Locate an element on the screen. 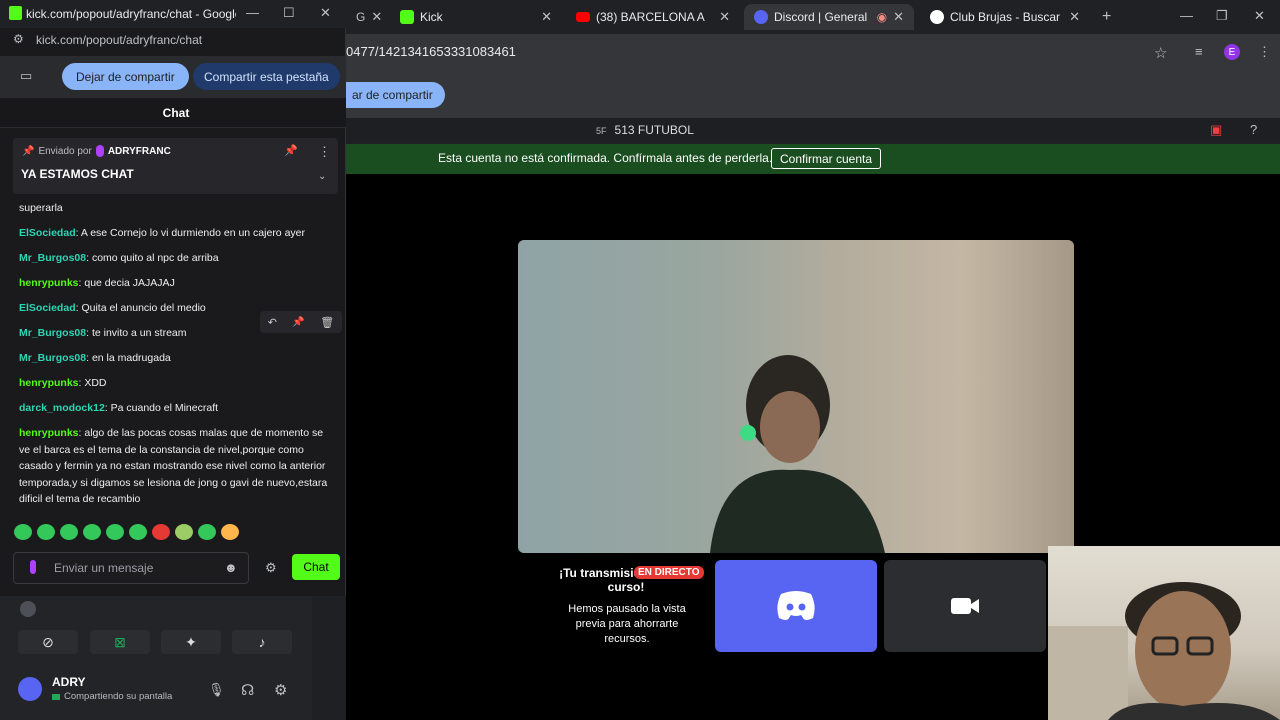  chat-title: Chat is located at coordinates (176, 113).